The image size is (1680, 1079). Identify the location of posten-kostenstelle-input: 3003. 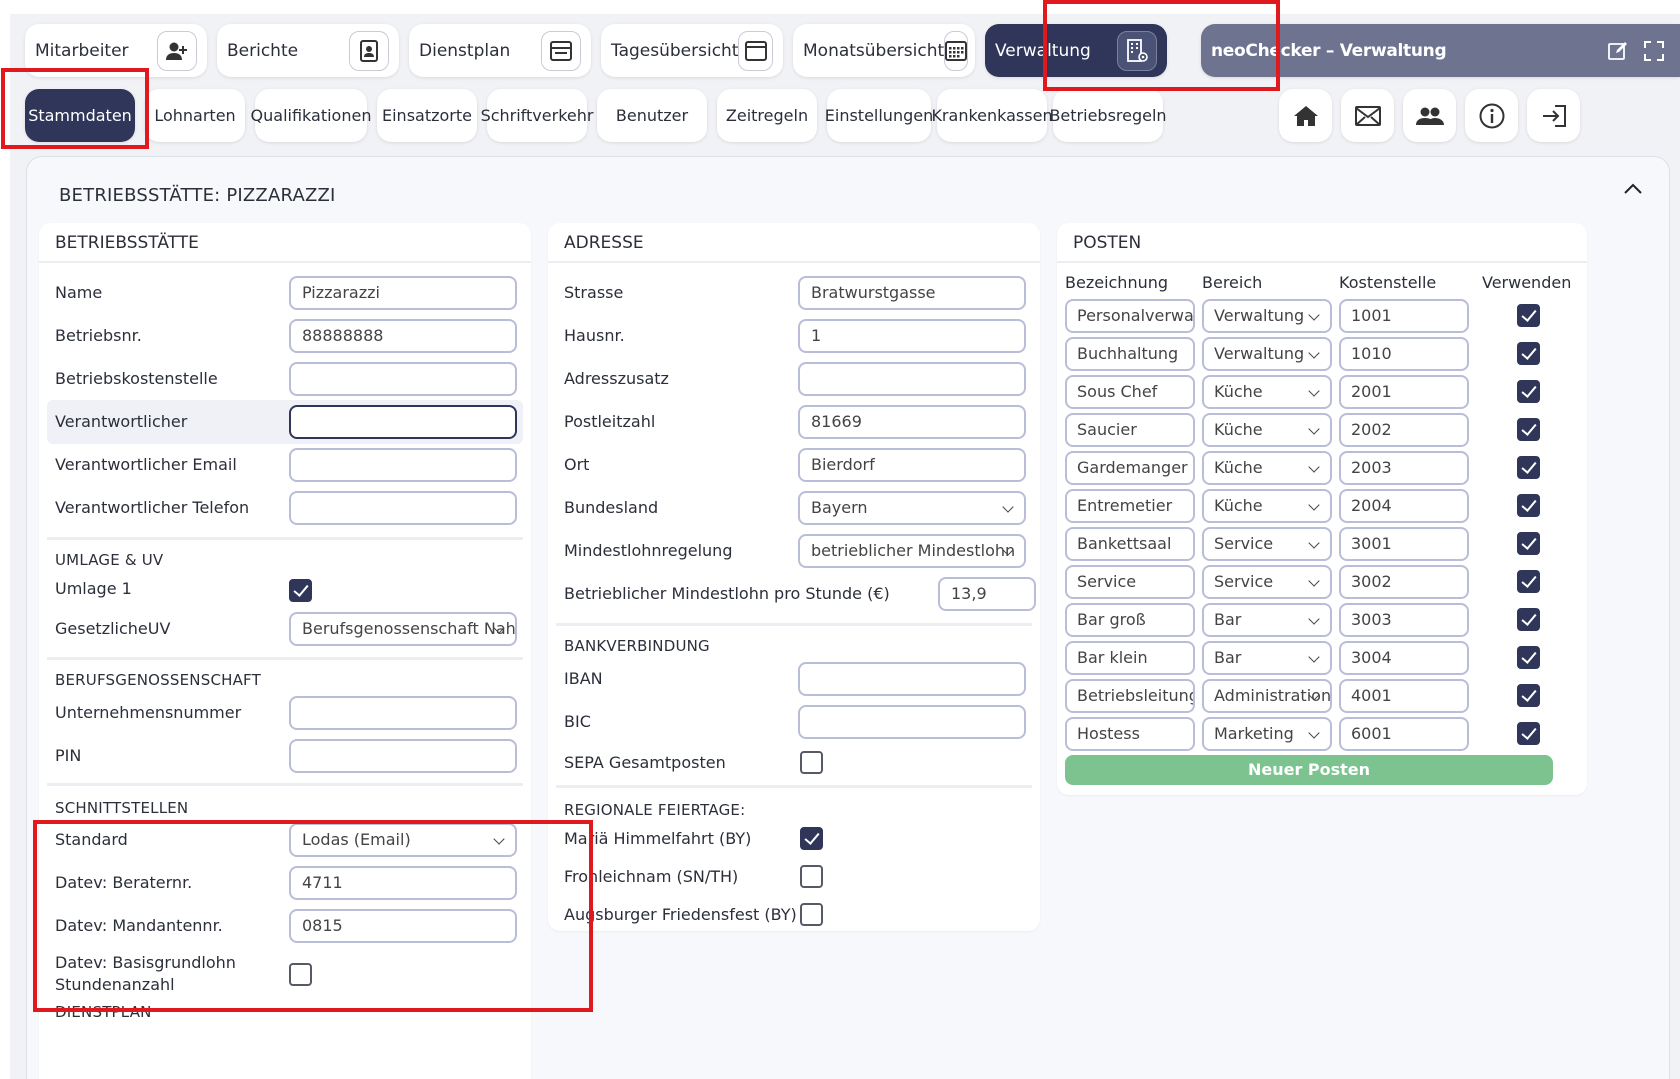
(1404, 620).